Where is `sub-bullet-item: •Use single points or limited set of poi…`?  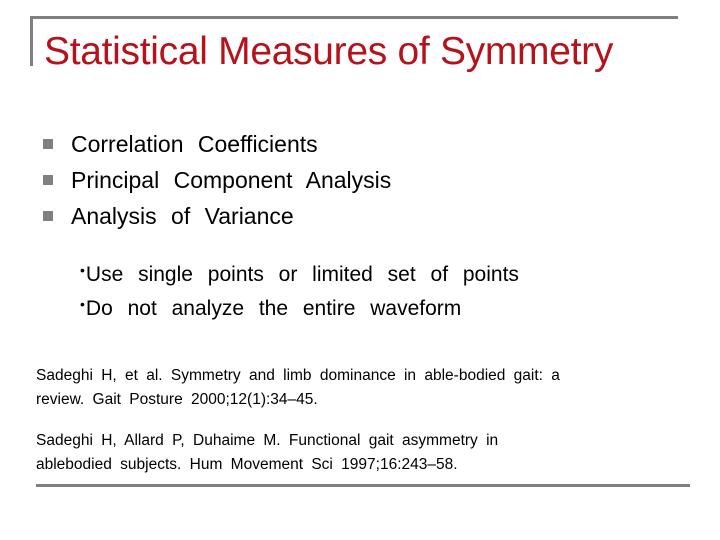 sub-bullet-item: •Use single points or limited set of poi… is located at coordinates (299, 279).